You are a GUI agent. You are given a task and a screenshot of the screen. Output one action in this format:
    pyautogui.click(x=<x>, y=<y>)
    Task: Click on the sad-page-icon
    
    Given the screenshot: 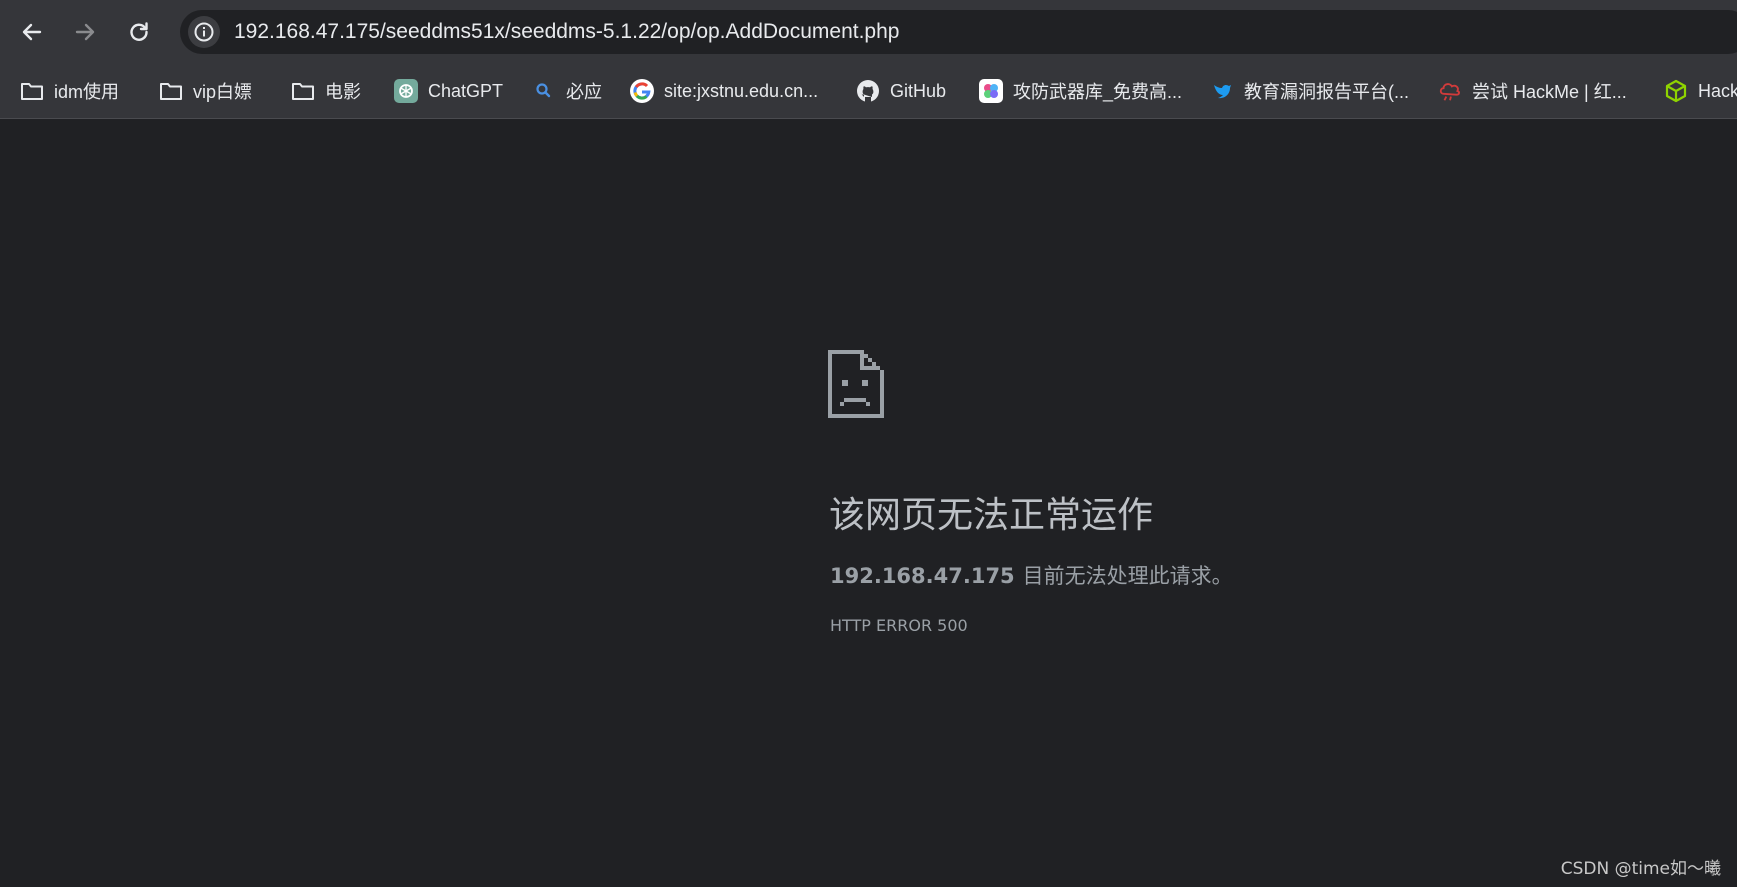 What is the action you would take?
    pyautogui.click(x=856, y=384)
    